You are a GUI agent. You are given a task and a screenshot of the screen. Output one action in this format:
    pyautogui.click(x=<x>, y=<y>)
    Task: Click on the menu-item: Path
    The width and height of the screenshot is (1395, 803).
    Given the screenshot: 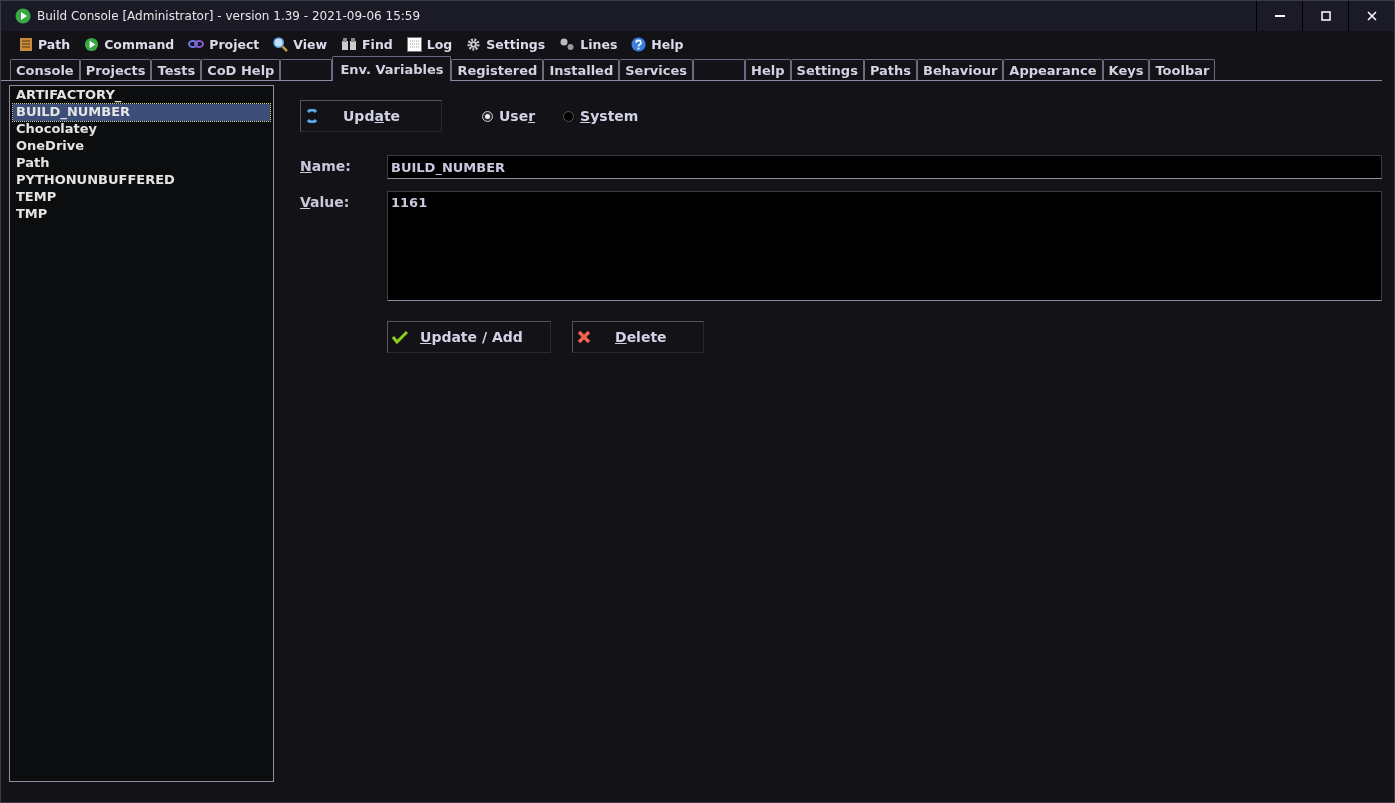 What is the action you would take?
    pyautogui.click(x=45, y=44)
    